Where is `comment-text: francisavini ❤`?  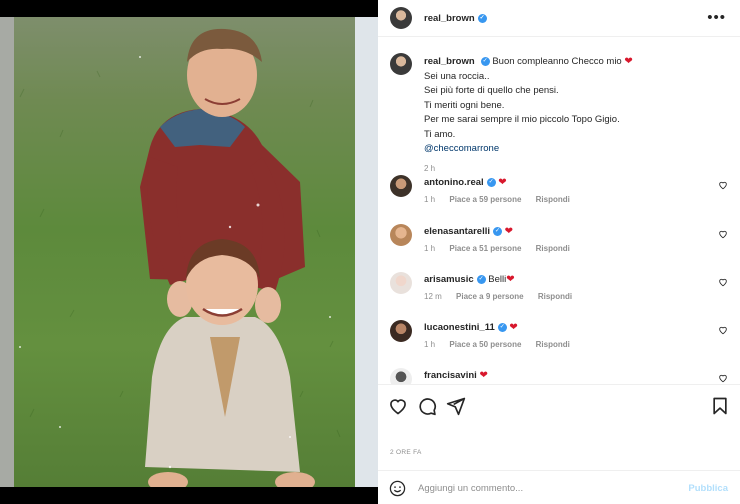 comment-text: francisavini ❤ is located at coordinates (456, 375).